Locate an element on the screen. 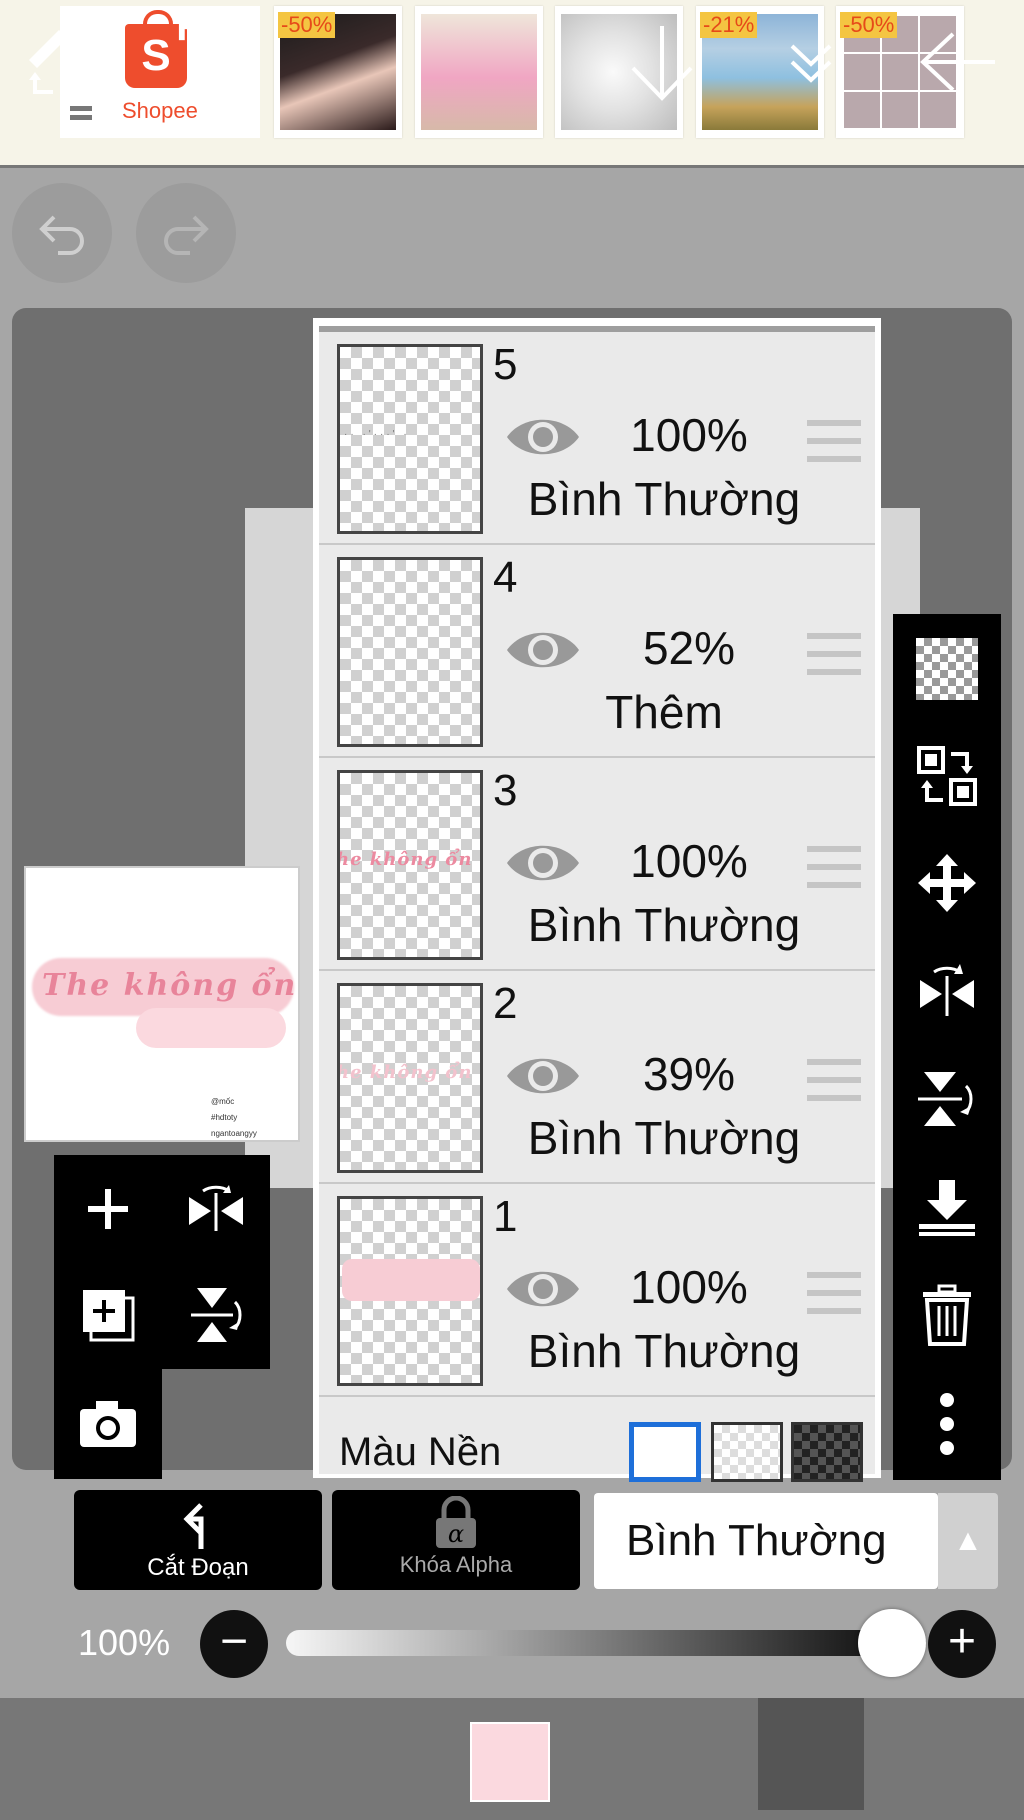 This screenshot has width=1024, height=1820. minus-icon: − is located at coordinates (234, 1641).